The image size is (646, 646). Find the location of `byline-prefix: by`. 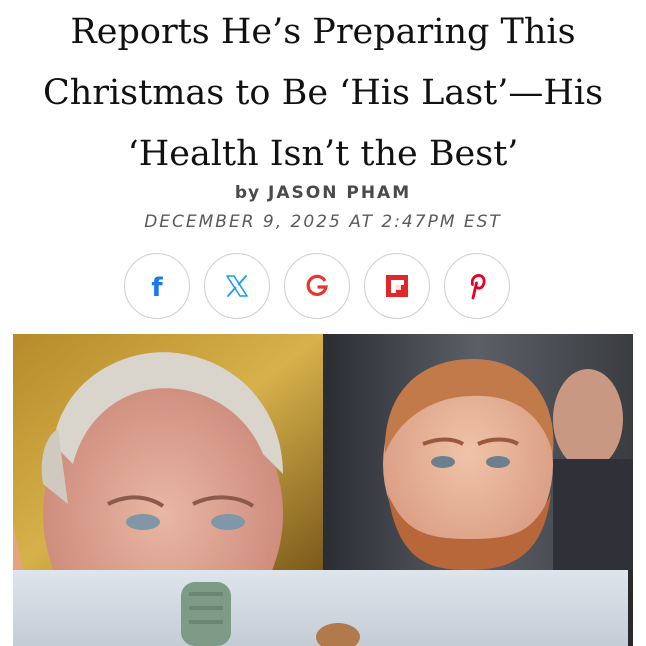

byline-prefix: by is located at coordinates (247, 193).